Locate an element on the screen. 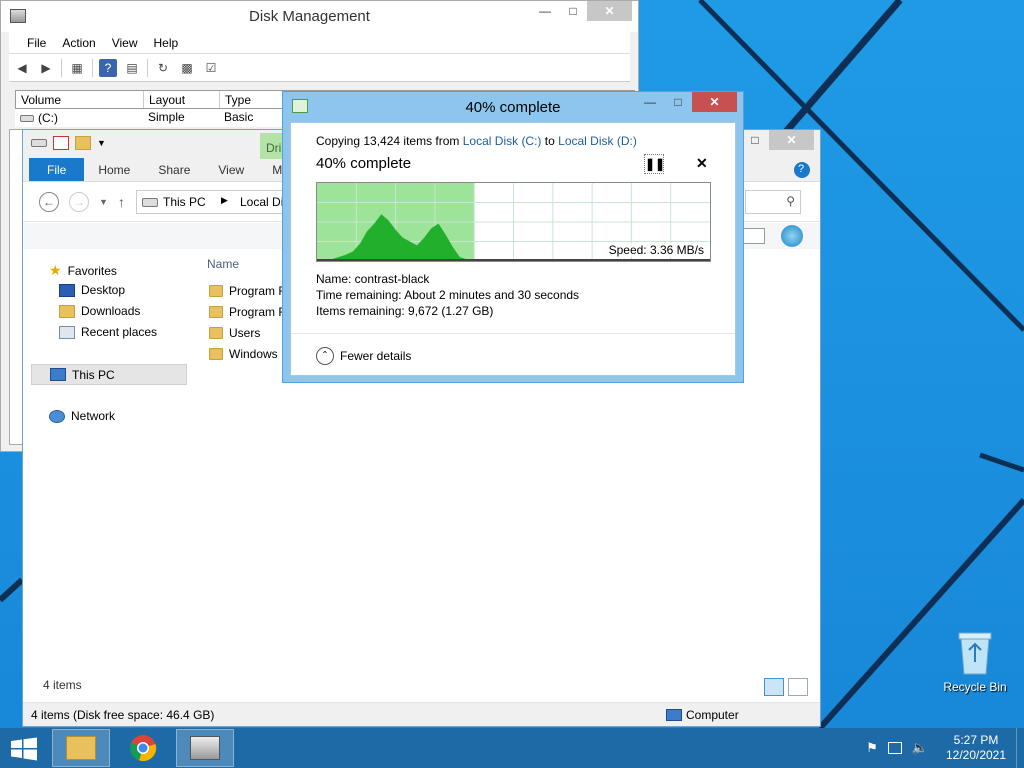 Image resolution: width=1024 pixels, height=768 pixels. items-remaining: Items remaining: 9,672 (1.27 GB) is located at coordinates (405, 311).